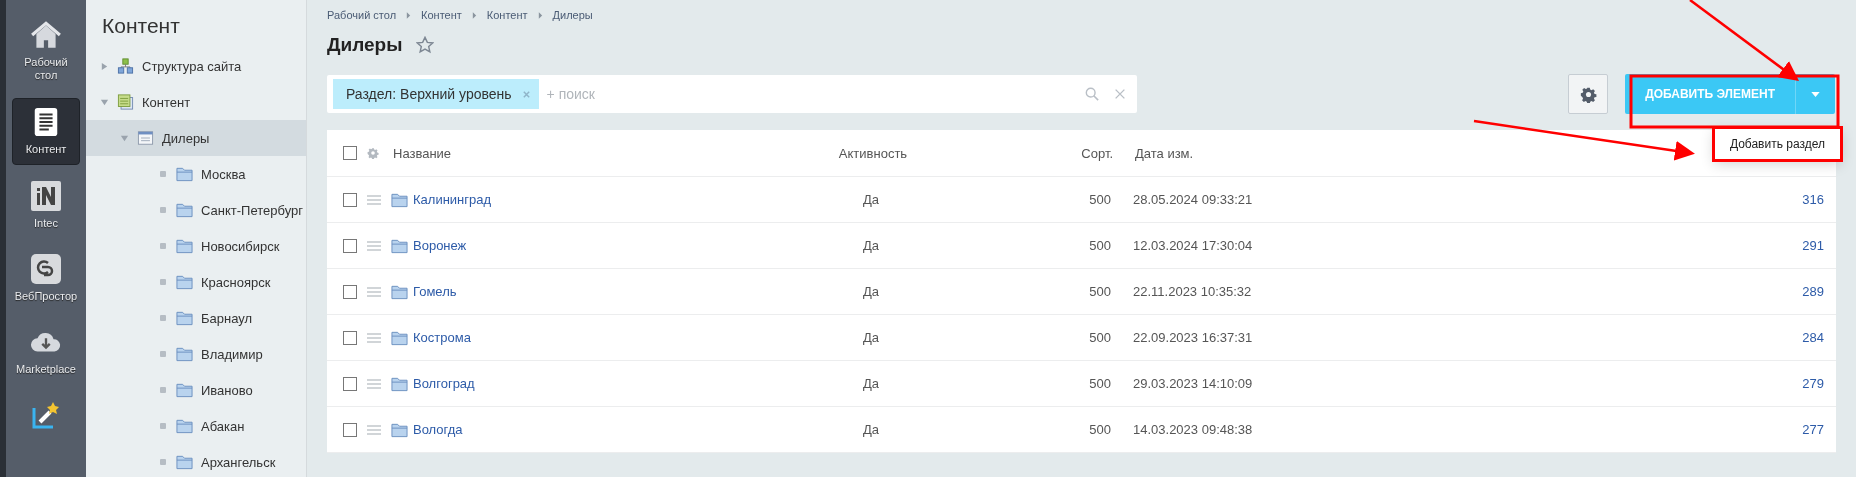 The width and height of the screenshot is (1856, 477). I want to click on star-icon, so click(425, 45).